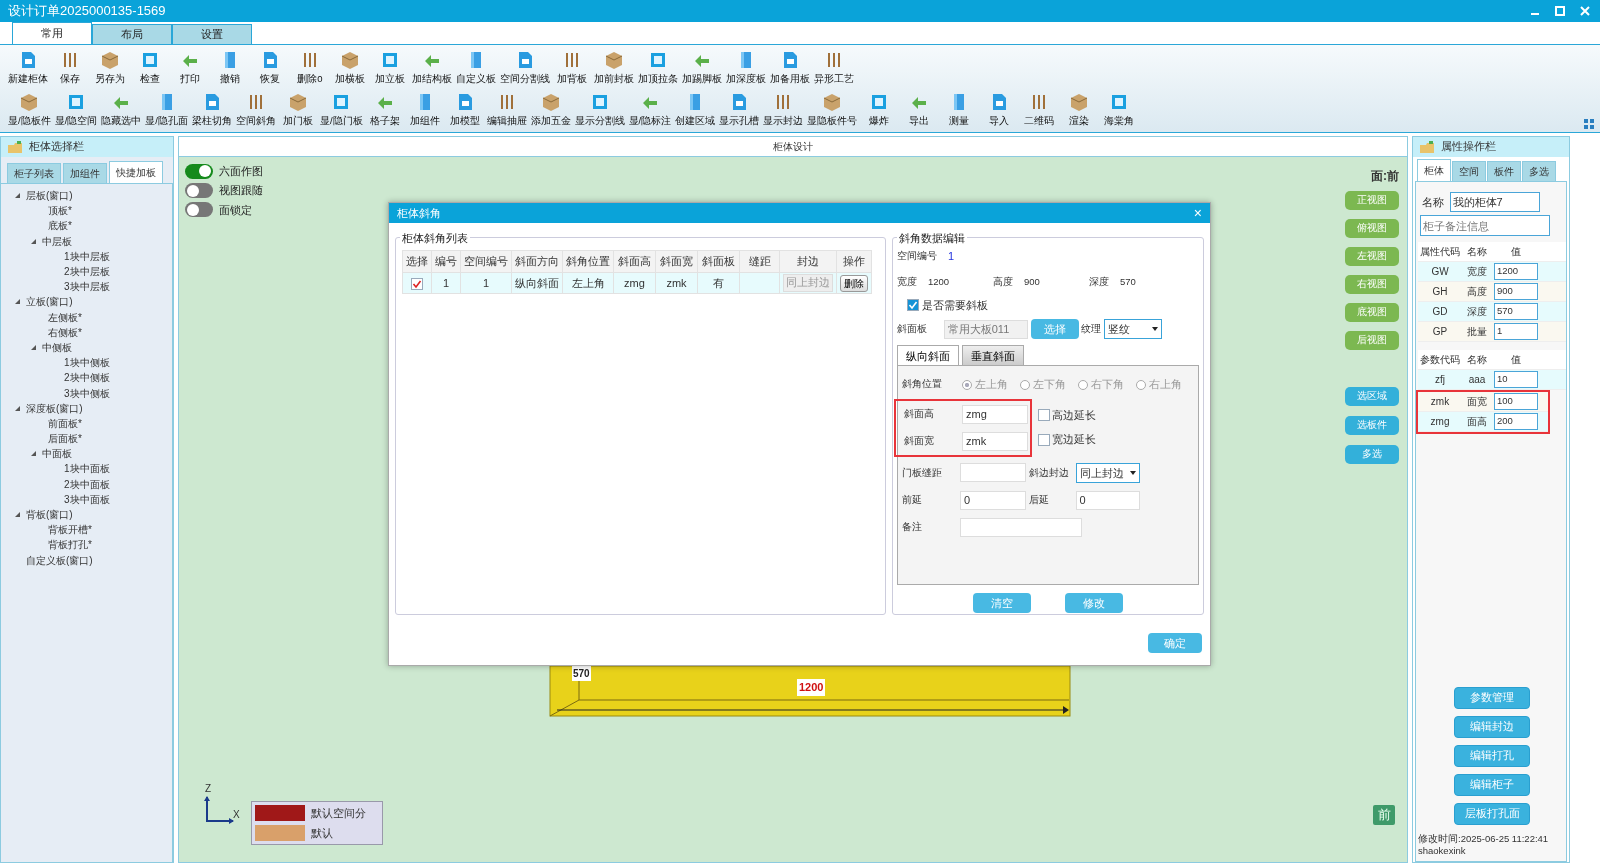  Describe the element at coordinates (834, 68) in the screenshot. I see `toolbar-button: 异形工艺` at that location.